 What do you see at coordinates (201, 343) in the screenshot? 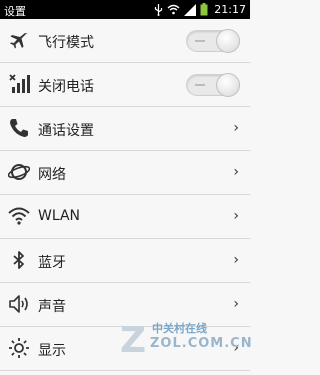
I see `watermark-url: ZOL.COM.CN` at bounding box center [201, 343].